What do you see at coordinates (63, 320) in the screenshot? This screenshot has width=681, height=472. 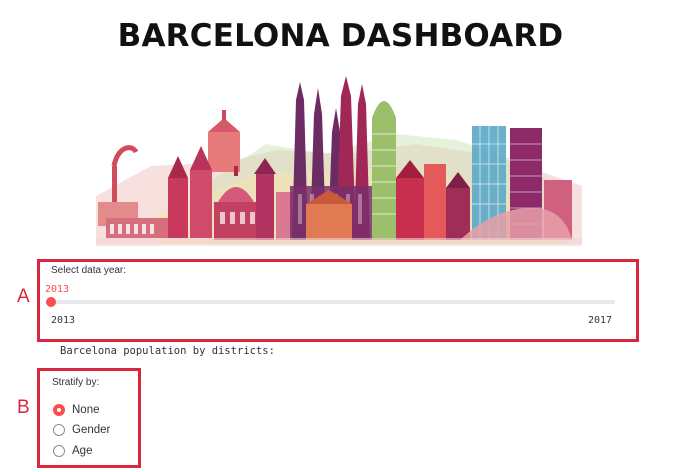 I see `slider-min-label: 2013` at bounding box center [63, 320].